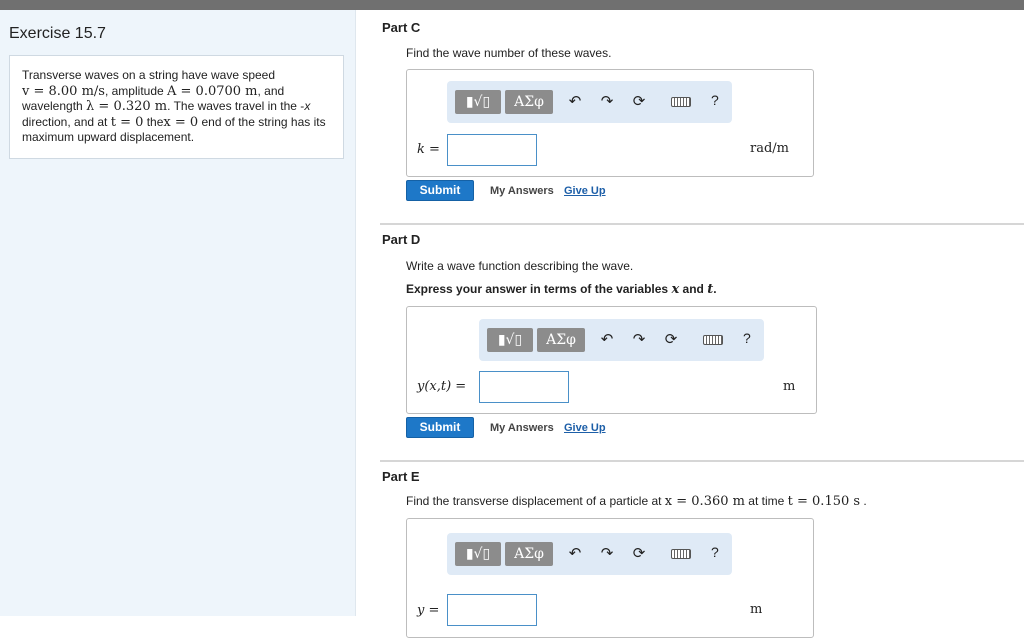 The height and width of the screenshot is (638, 1024). I want to click on part-c-var-label: k =, so click(428, 149).